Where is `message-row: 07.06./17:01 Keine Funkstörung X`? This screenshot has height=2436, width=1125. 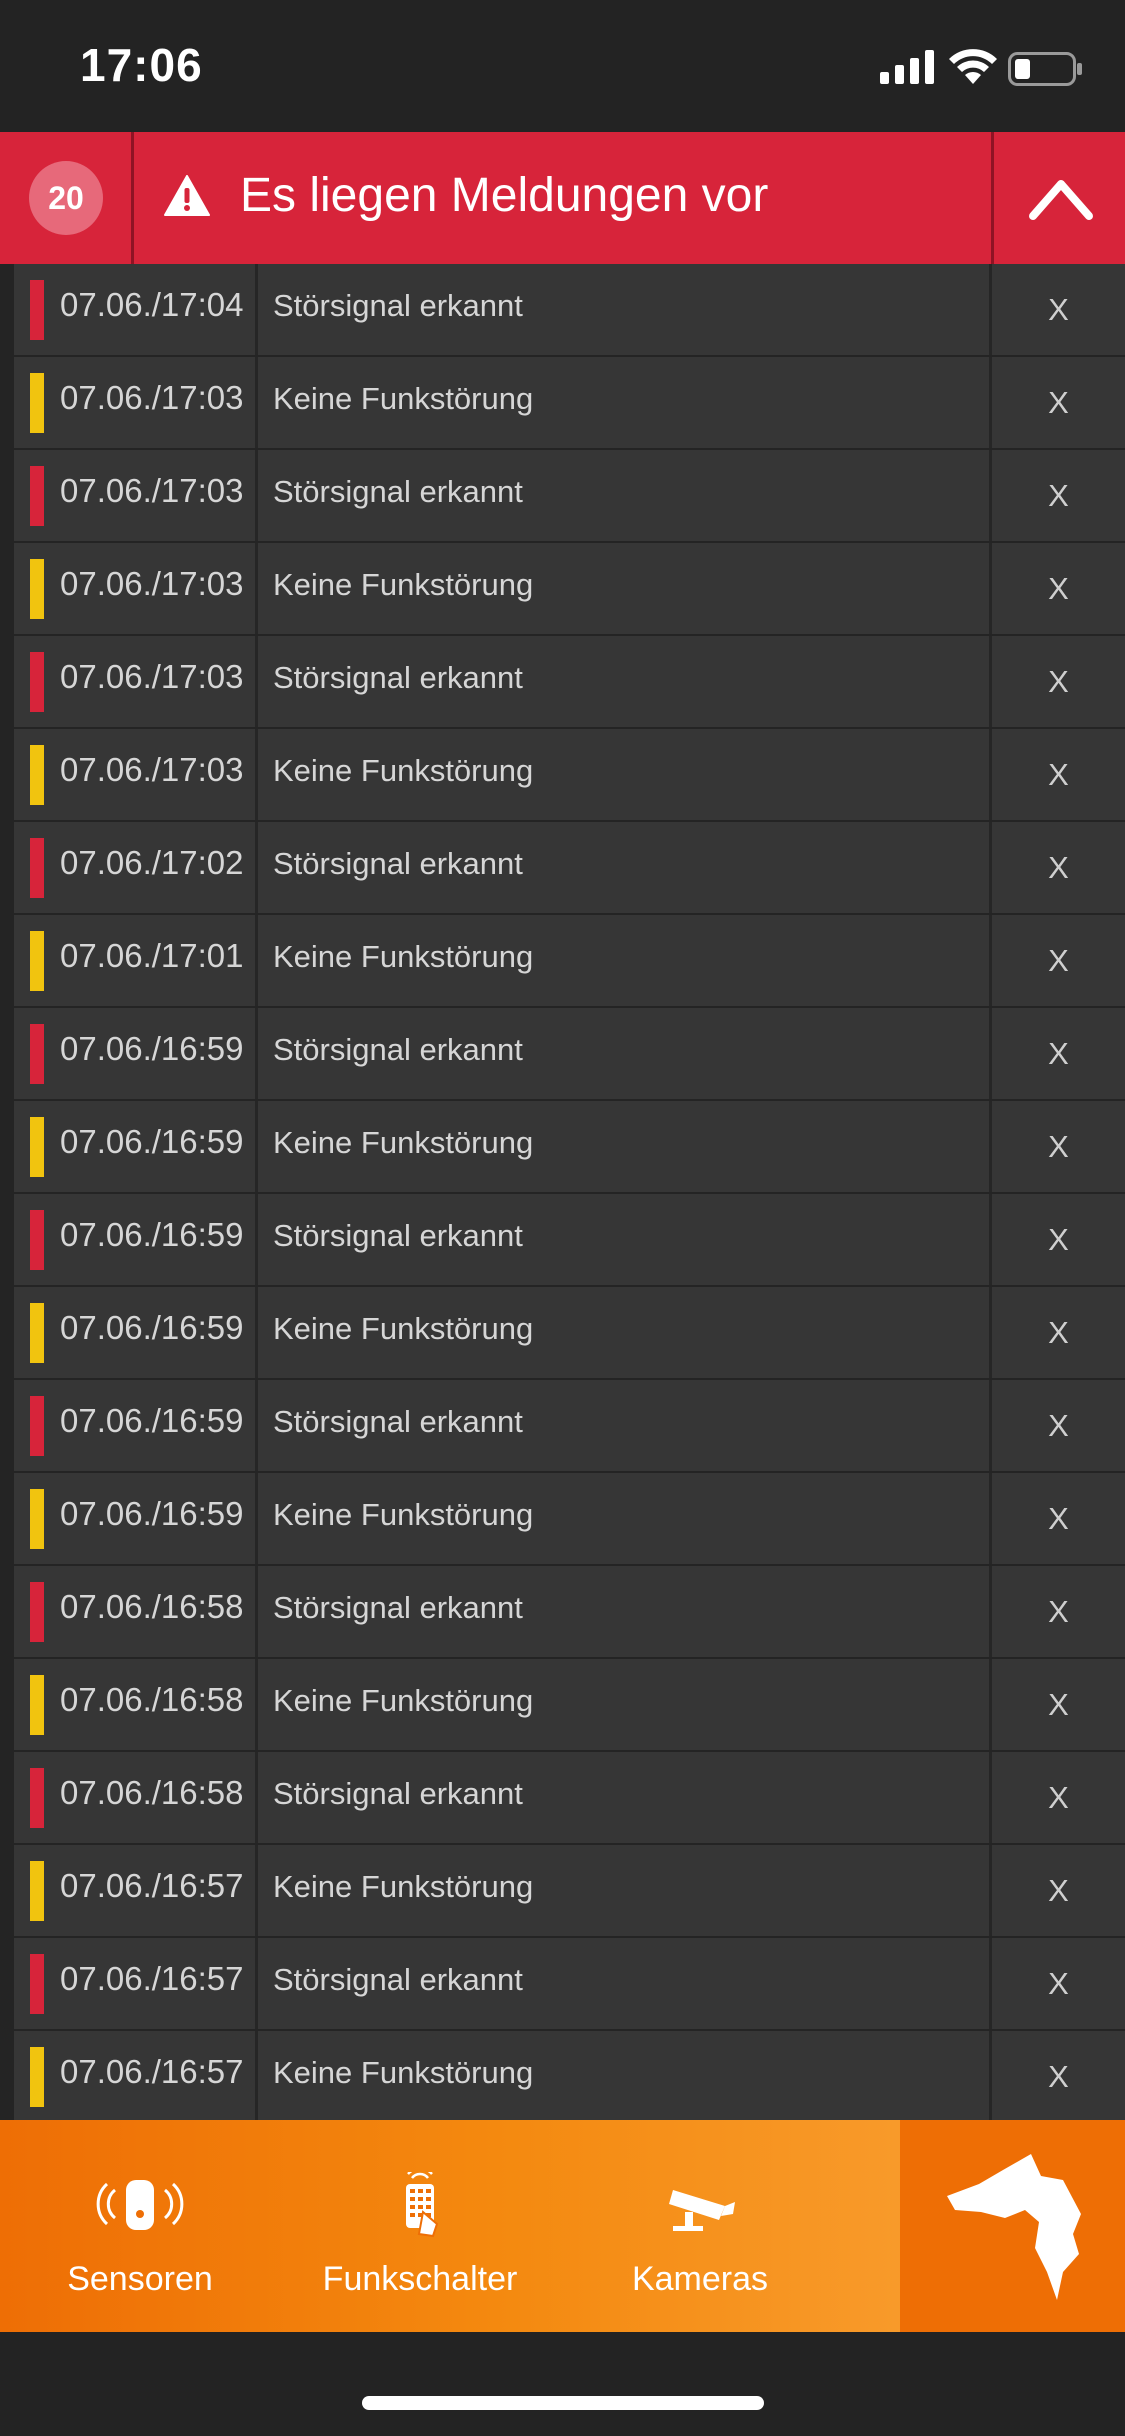
message-row: 07.06./17:01 Keine Funkstörung X is located at coordinates (569, 960).